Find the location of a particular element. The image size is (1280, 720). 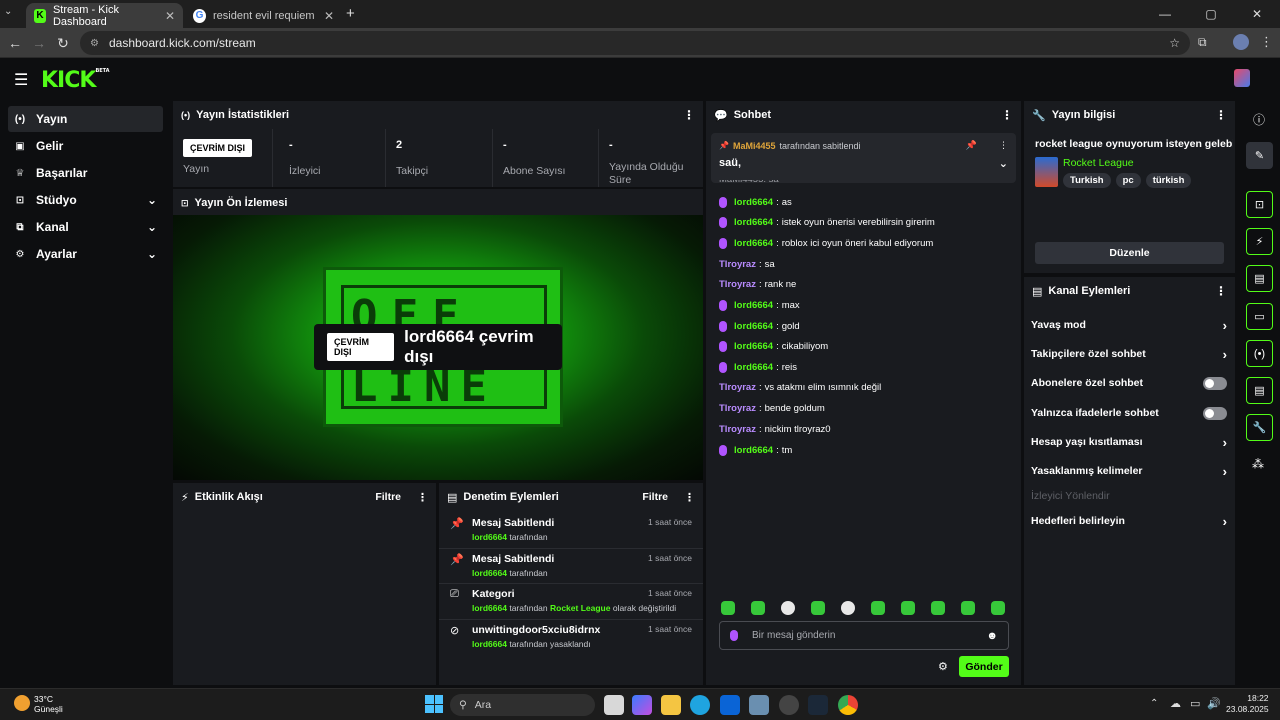

subscribers-only-toggle is located at coordinates (1215, 383).